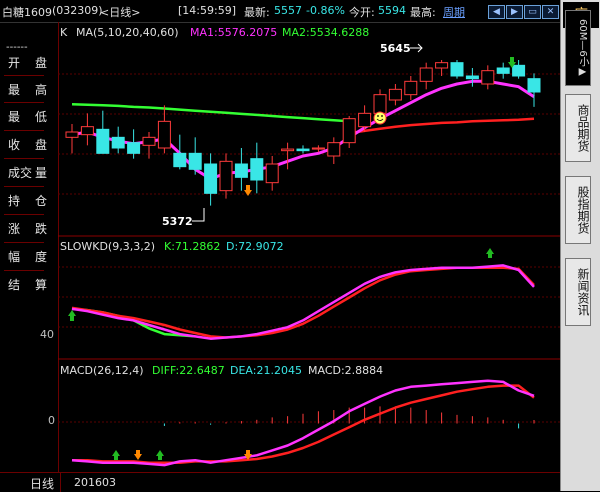 Image resolution: width=600 pixels, height=492 pixels. Describe the element at coordinates (47, 334) in the screenshot. I see `kd-axis-tick: 40` at that location.